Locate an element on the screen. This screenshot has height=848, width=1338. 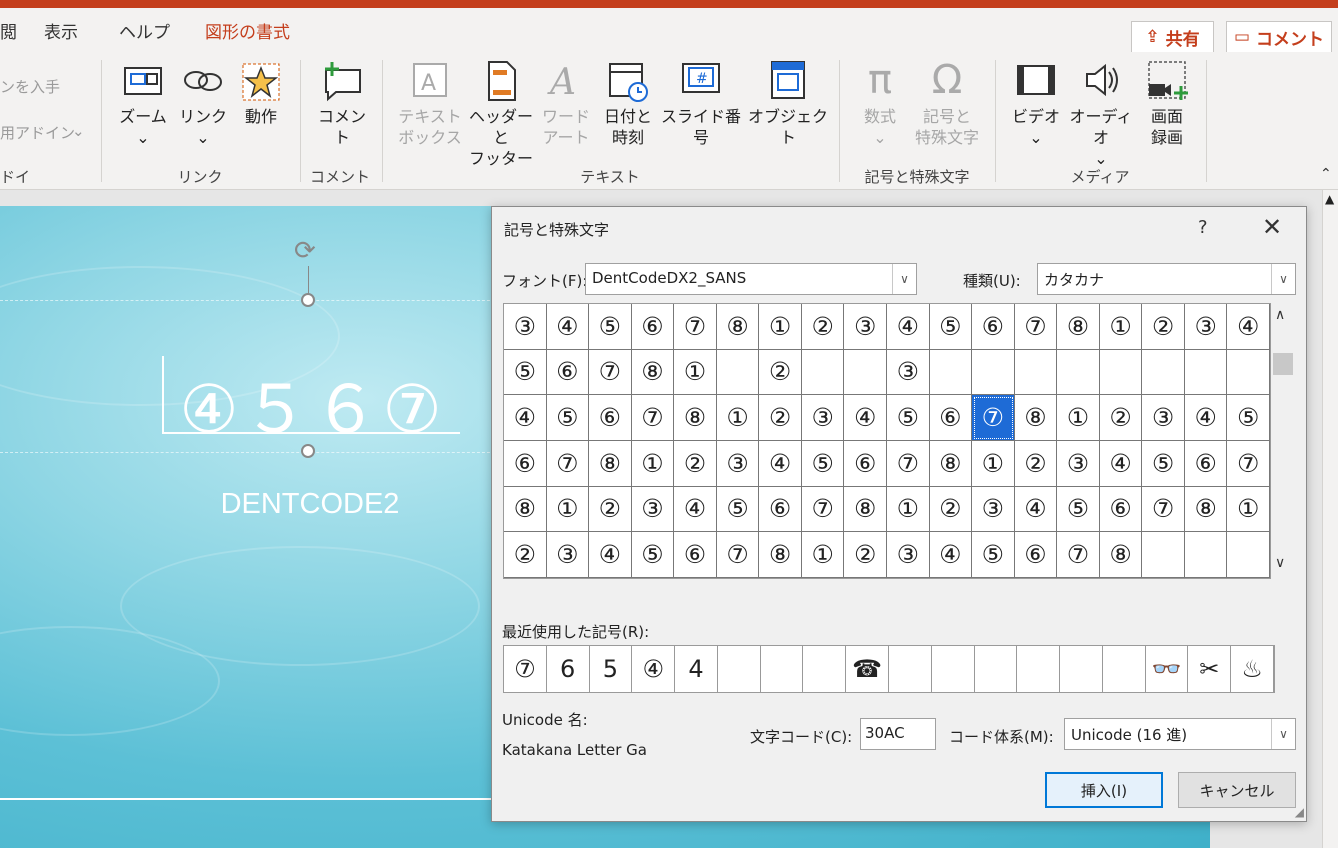
recent-symbol-cell: ⑦ is located at coordinates (525, 669).